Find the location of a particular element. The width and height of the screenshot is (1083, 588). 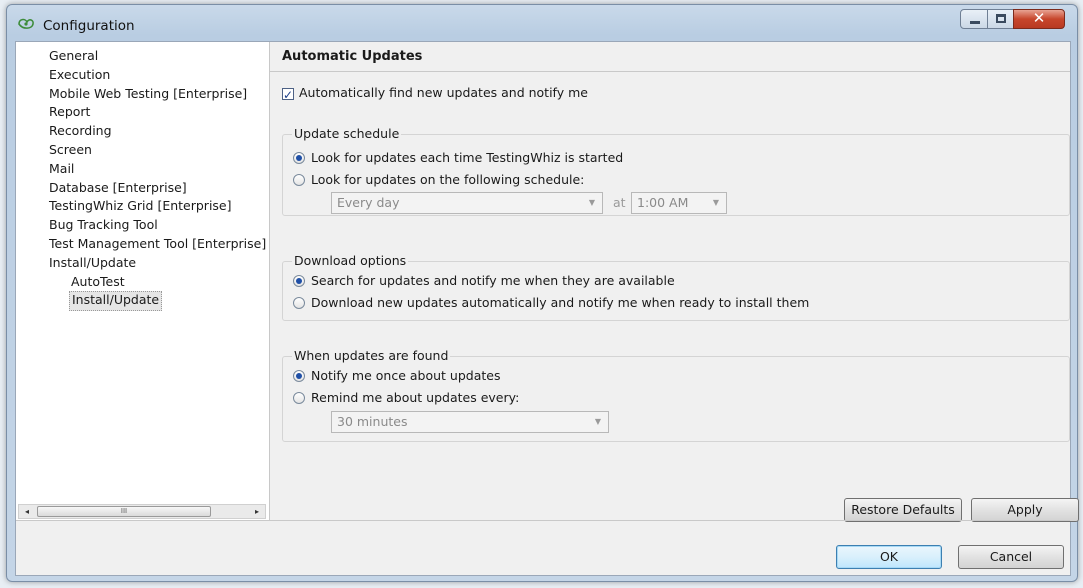

notify-once-radio is located at coordinates (299, 375).